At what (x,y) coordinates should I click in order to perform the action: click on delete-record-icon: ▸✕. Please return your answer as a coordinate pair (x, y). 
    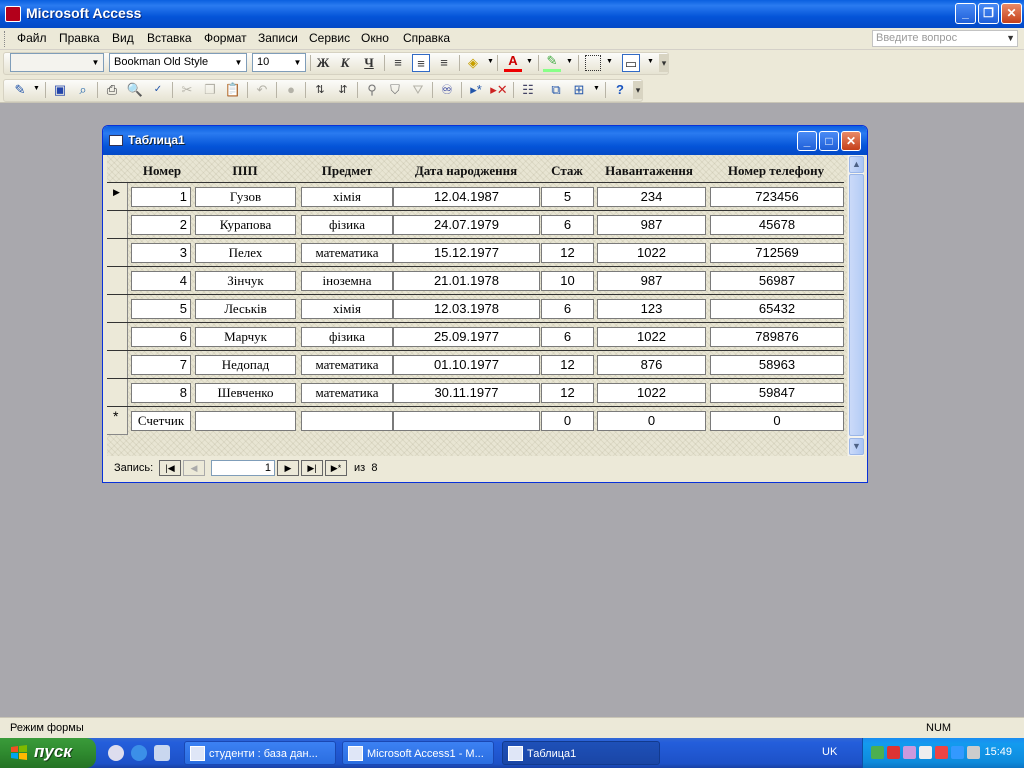
    Looking at the image, I should click on (499, 90).